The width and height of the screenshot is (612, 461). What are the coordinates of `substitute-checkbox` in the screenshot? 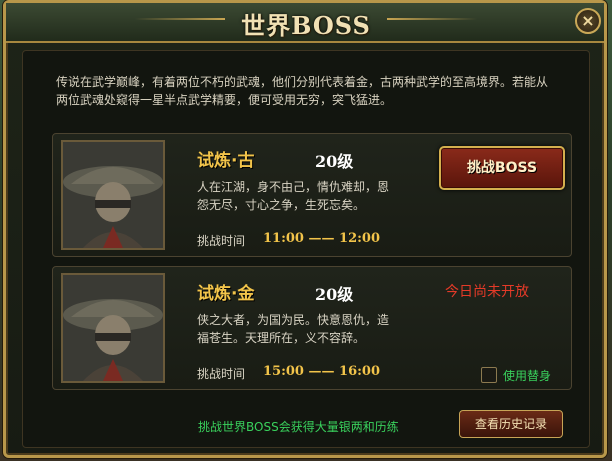 It's located at (489, 375).